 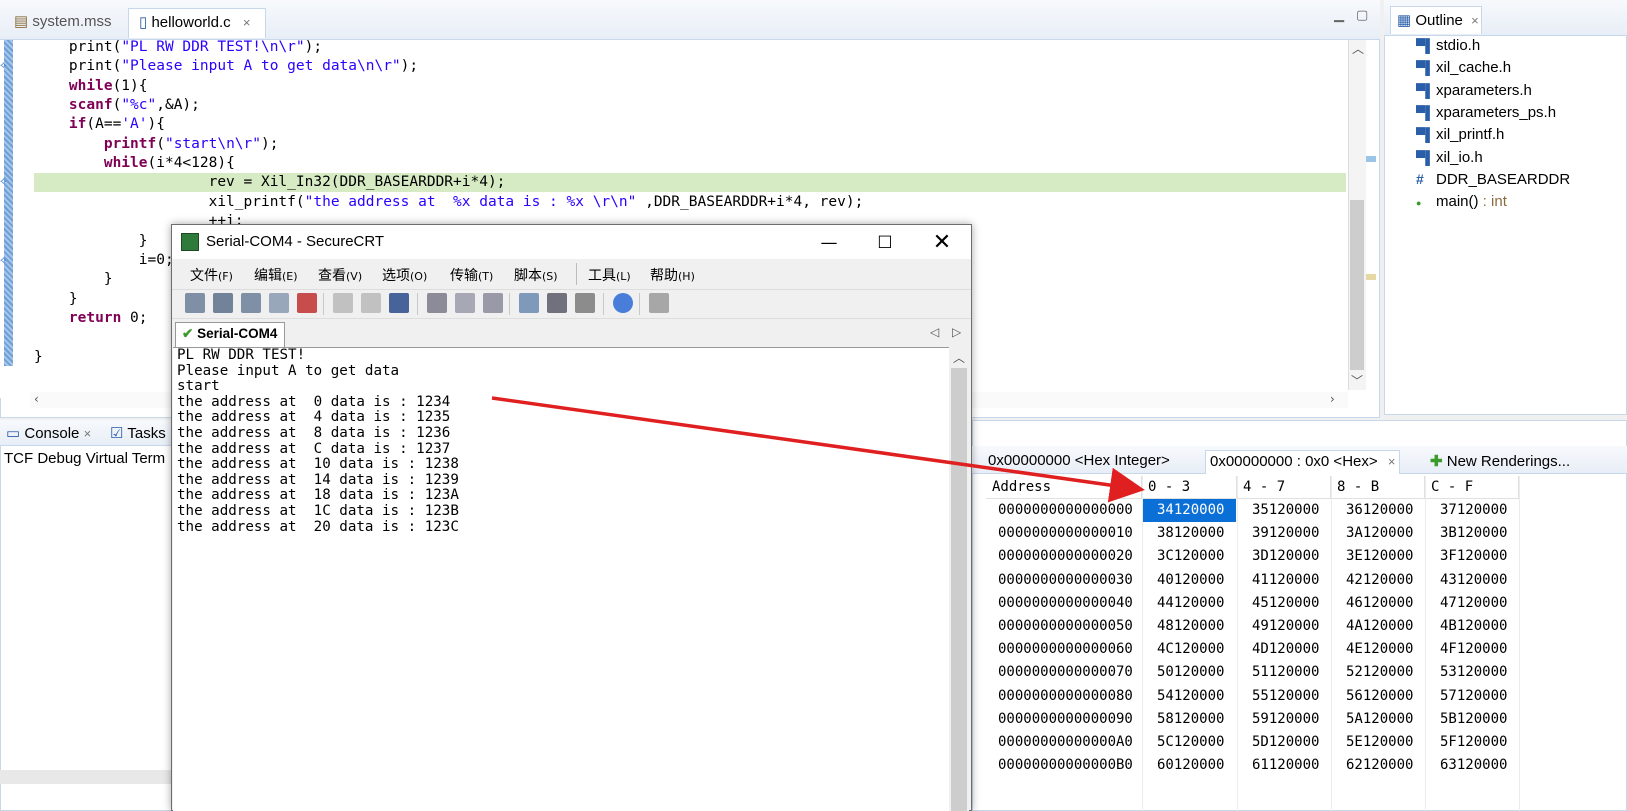 What do you see at coordinates (529, 303) in the screenshot?
I see `session-options-icon` at bounding box center [529, 303].